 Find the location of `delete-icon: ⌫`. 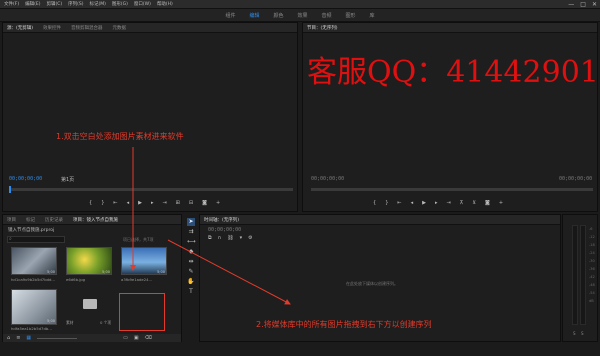

delete-icon: ⌫ is located at coordinates (148, 338).